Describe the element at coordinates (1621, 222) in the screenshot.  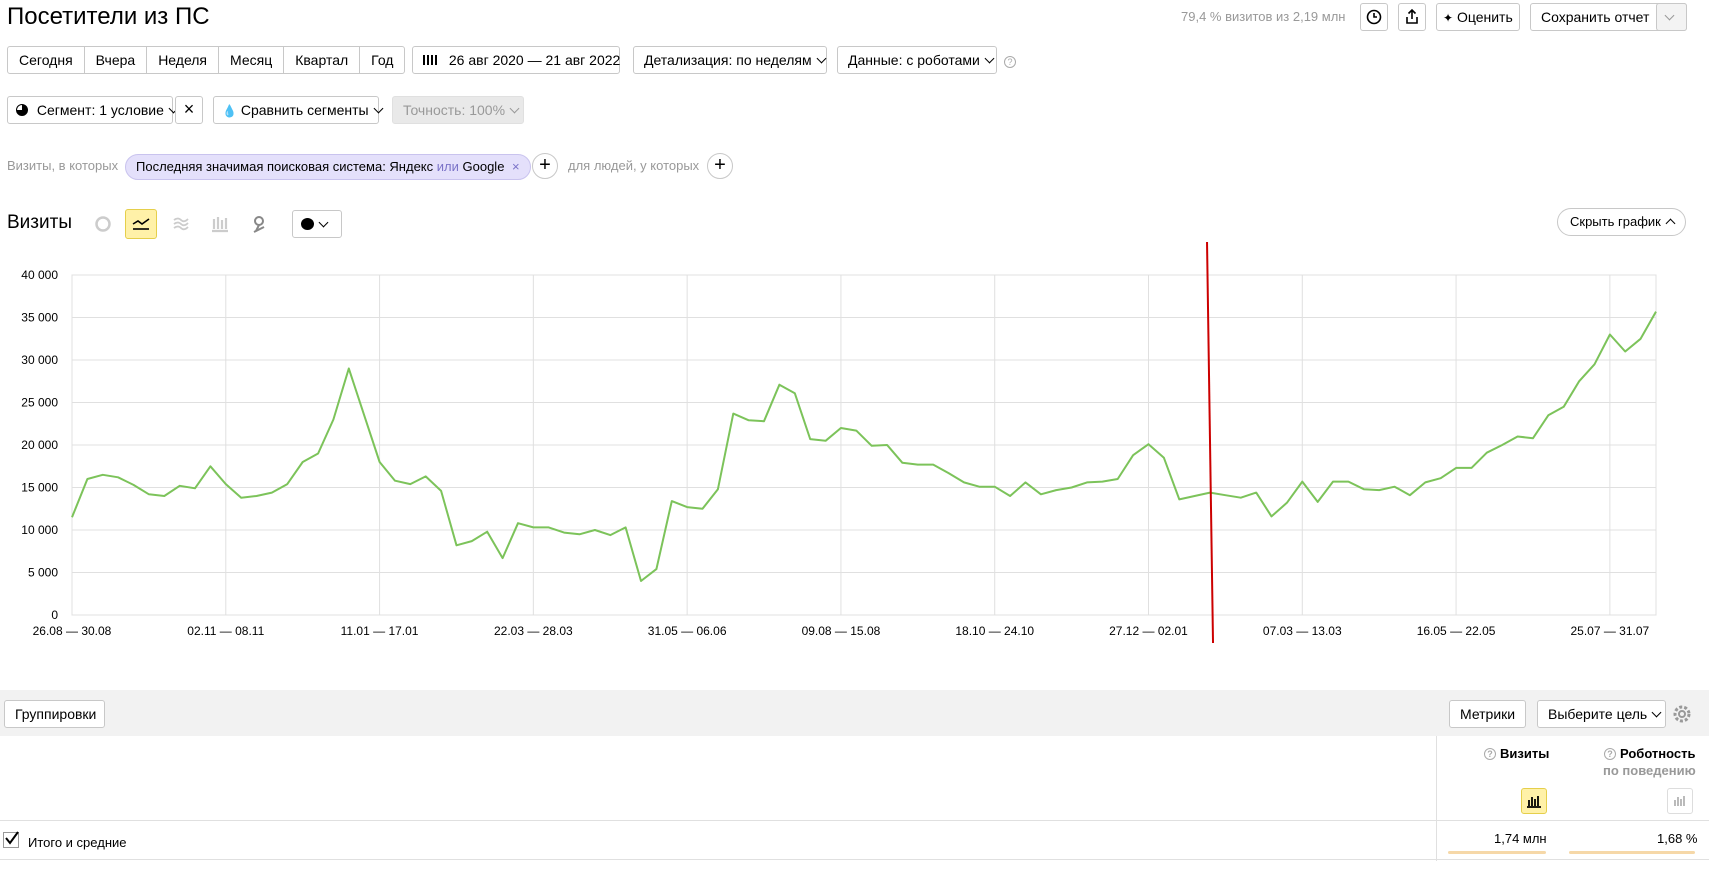
I see `hide-chart-button: Скрыть график` at that location.